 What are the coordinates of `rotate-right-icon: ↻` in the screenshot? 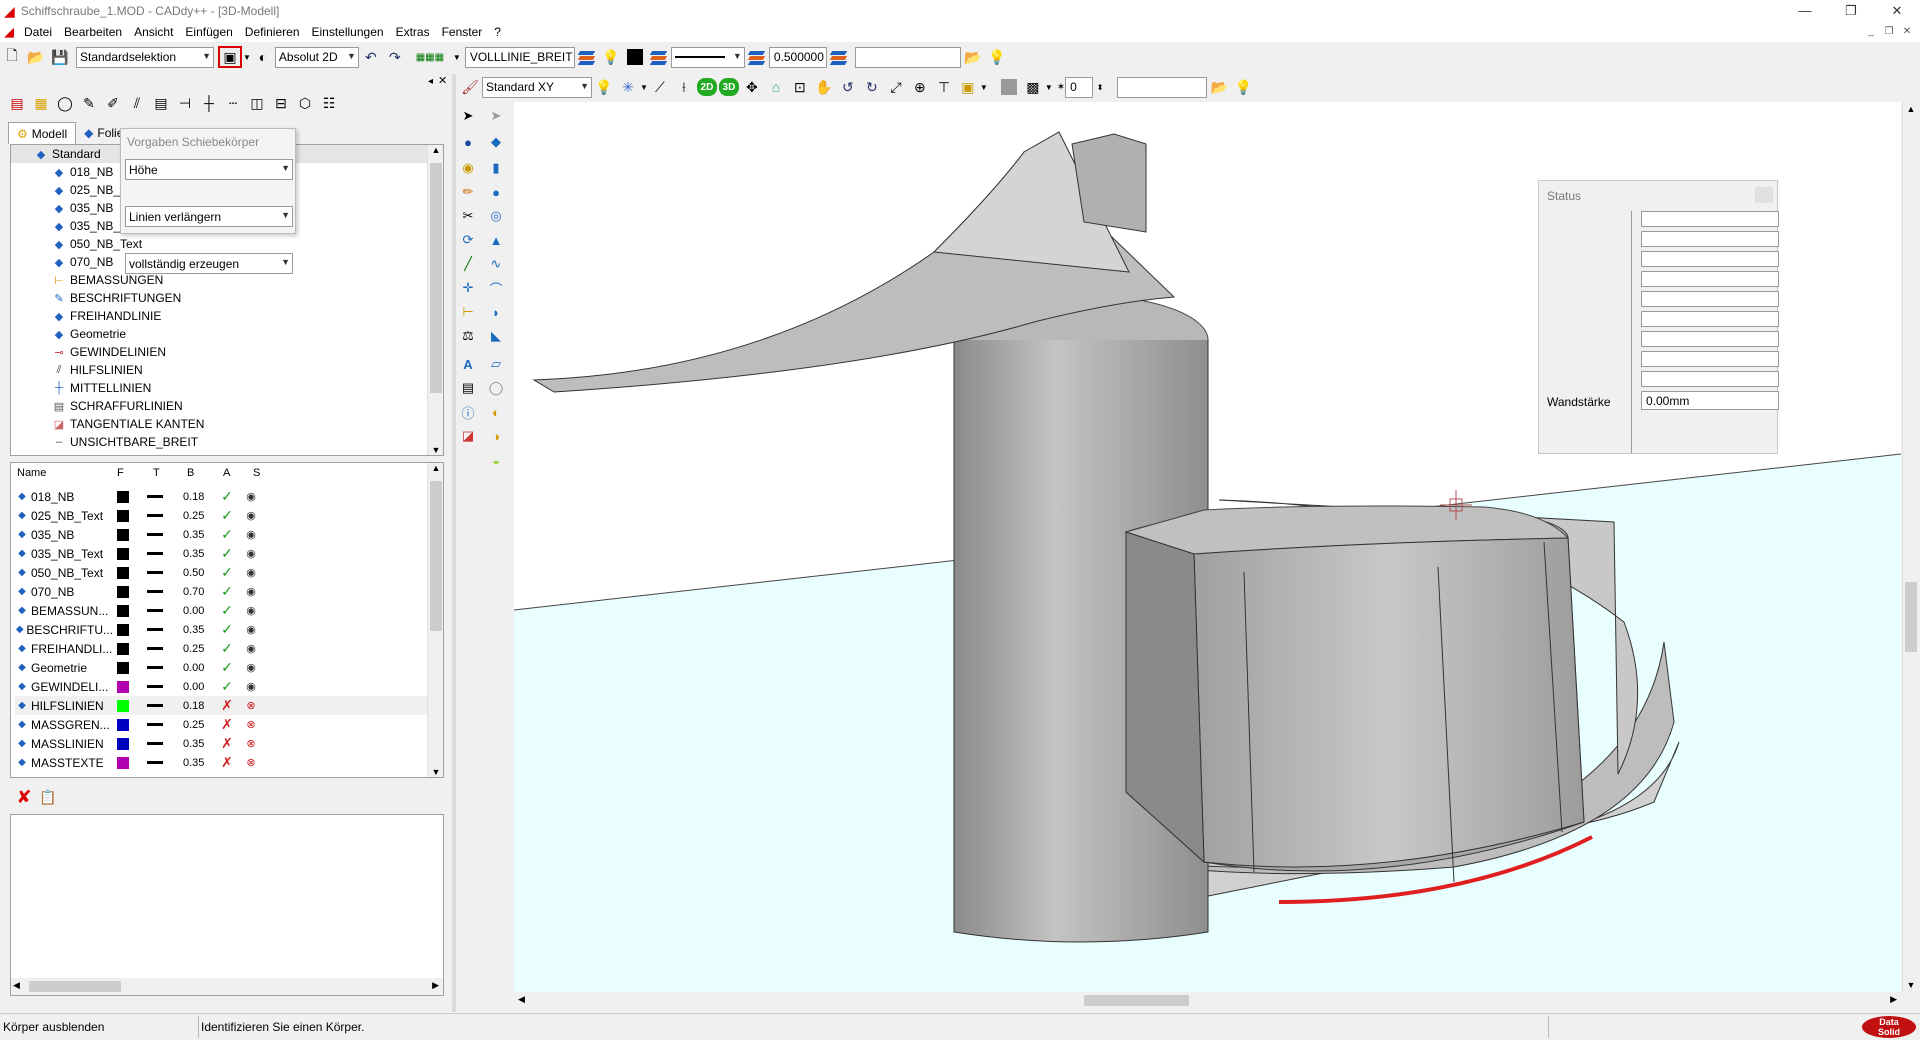 It's located at (872, 87).